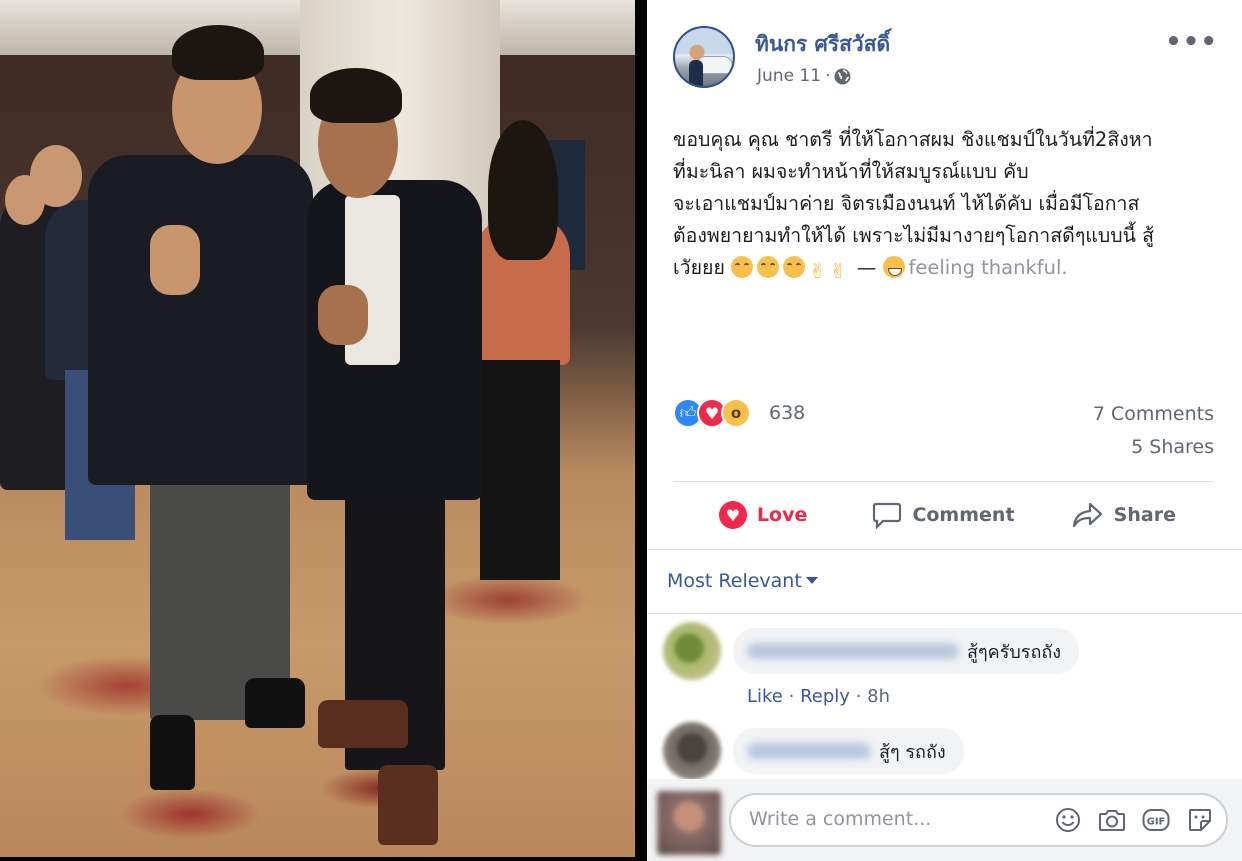 Image resolution: width=1242 pixels, height=861 pixels. What do you see at coordinates (704, 57) in the screenshot?
I see `author-avatar` at bounding box center [704, 57].